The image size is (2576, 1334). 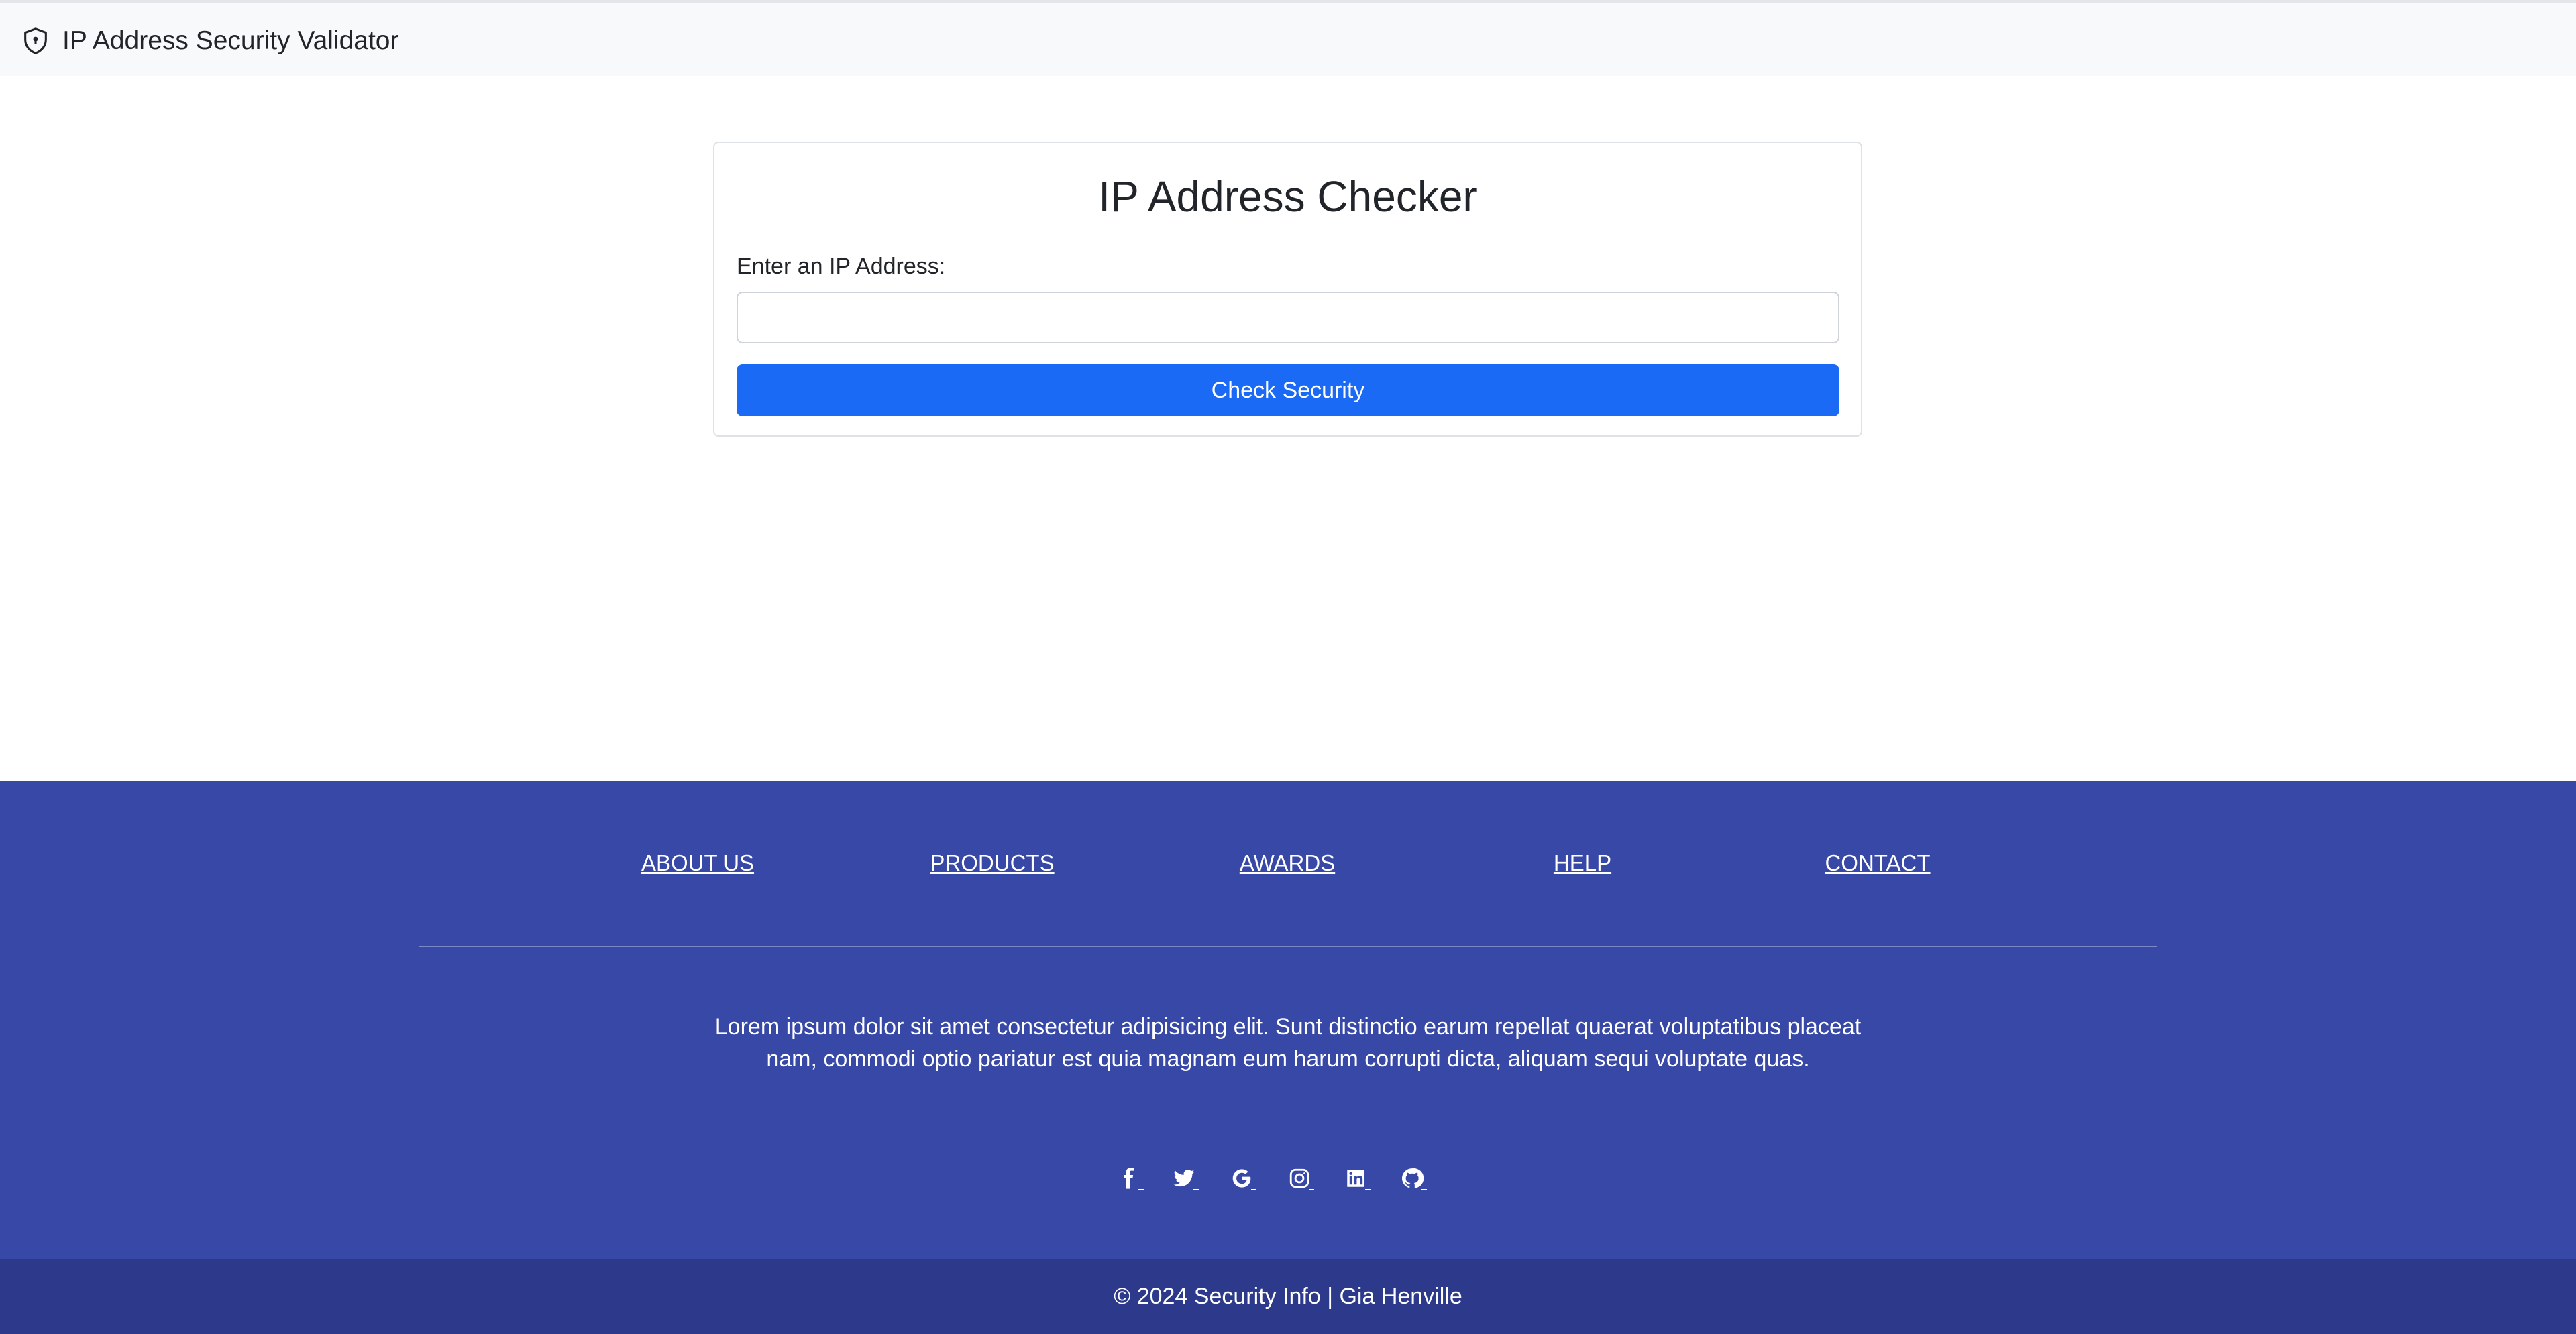 I want to click on twitter-icon, so click(x=1184, y=1178).